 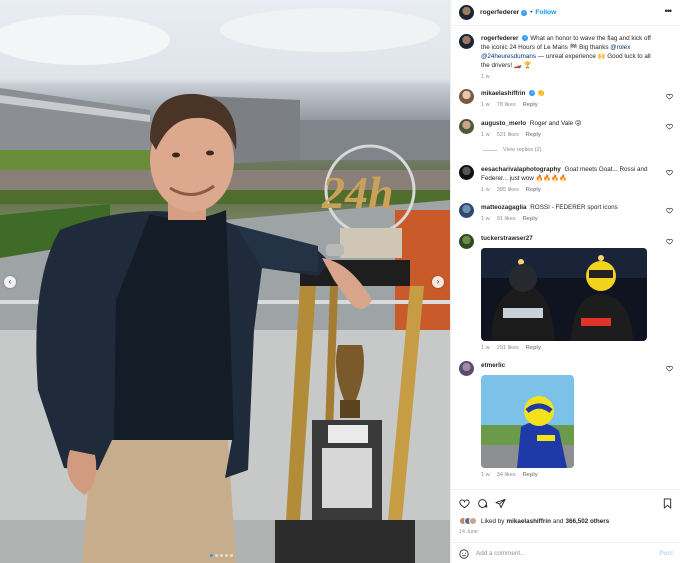 What do you see at coordinates (506, 219) in the screenshot?
I see `comment-likes: 91 likes` at bounding box center [506, 219].